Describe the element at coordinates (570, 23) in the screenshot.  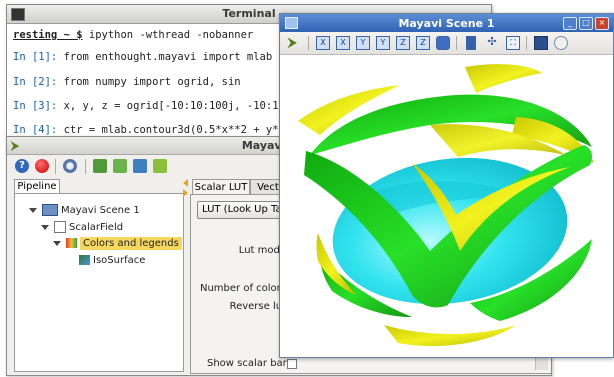
I see `minimize-button: _` at that location.